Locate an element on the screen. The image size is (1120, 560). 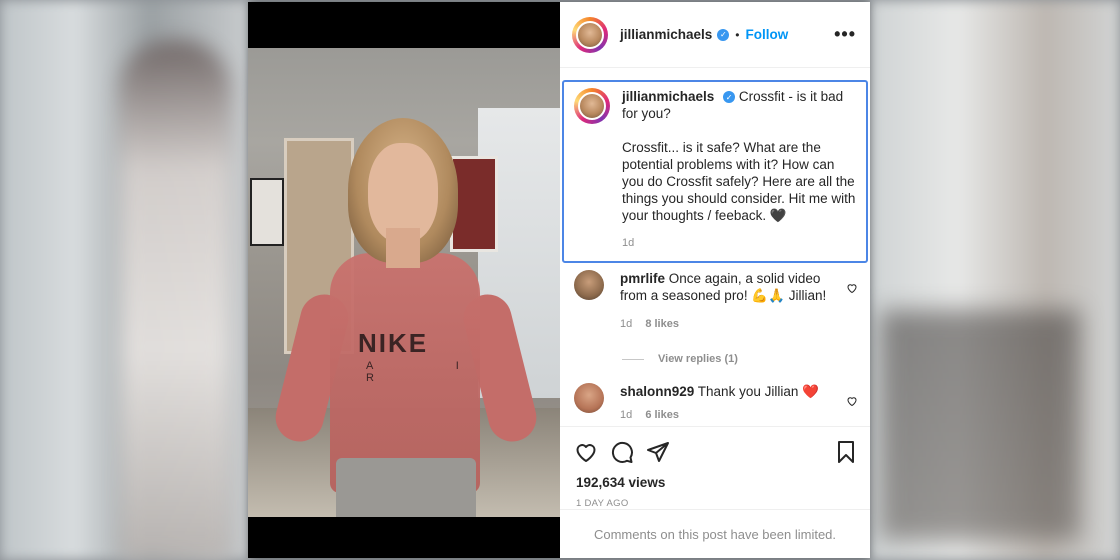
shirt-logo: NIKE is located at coordinates (393, 343).